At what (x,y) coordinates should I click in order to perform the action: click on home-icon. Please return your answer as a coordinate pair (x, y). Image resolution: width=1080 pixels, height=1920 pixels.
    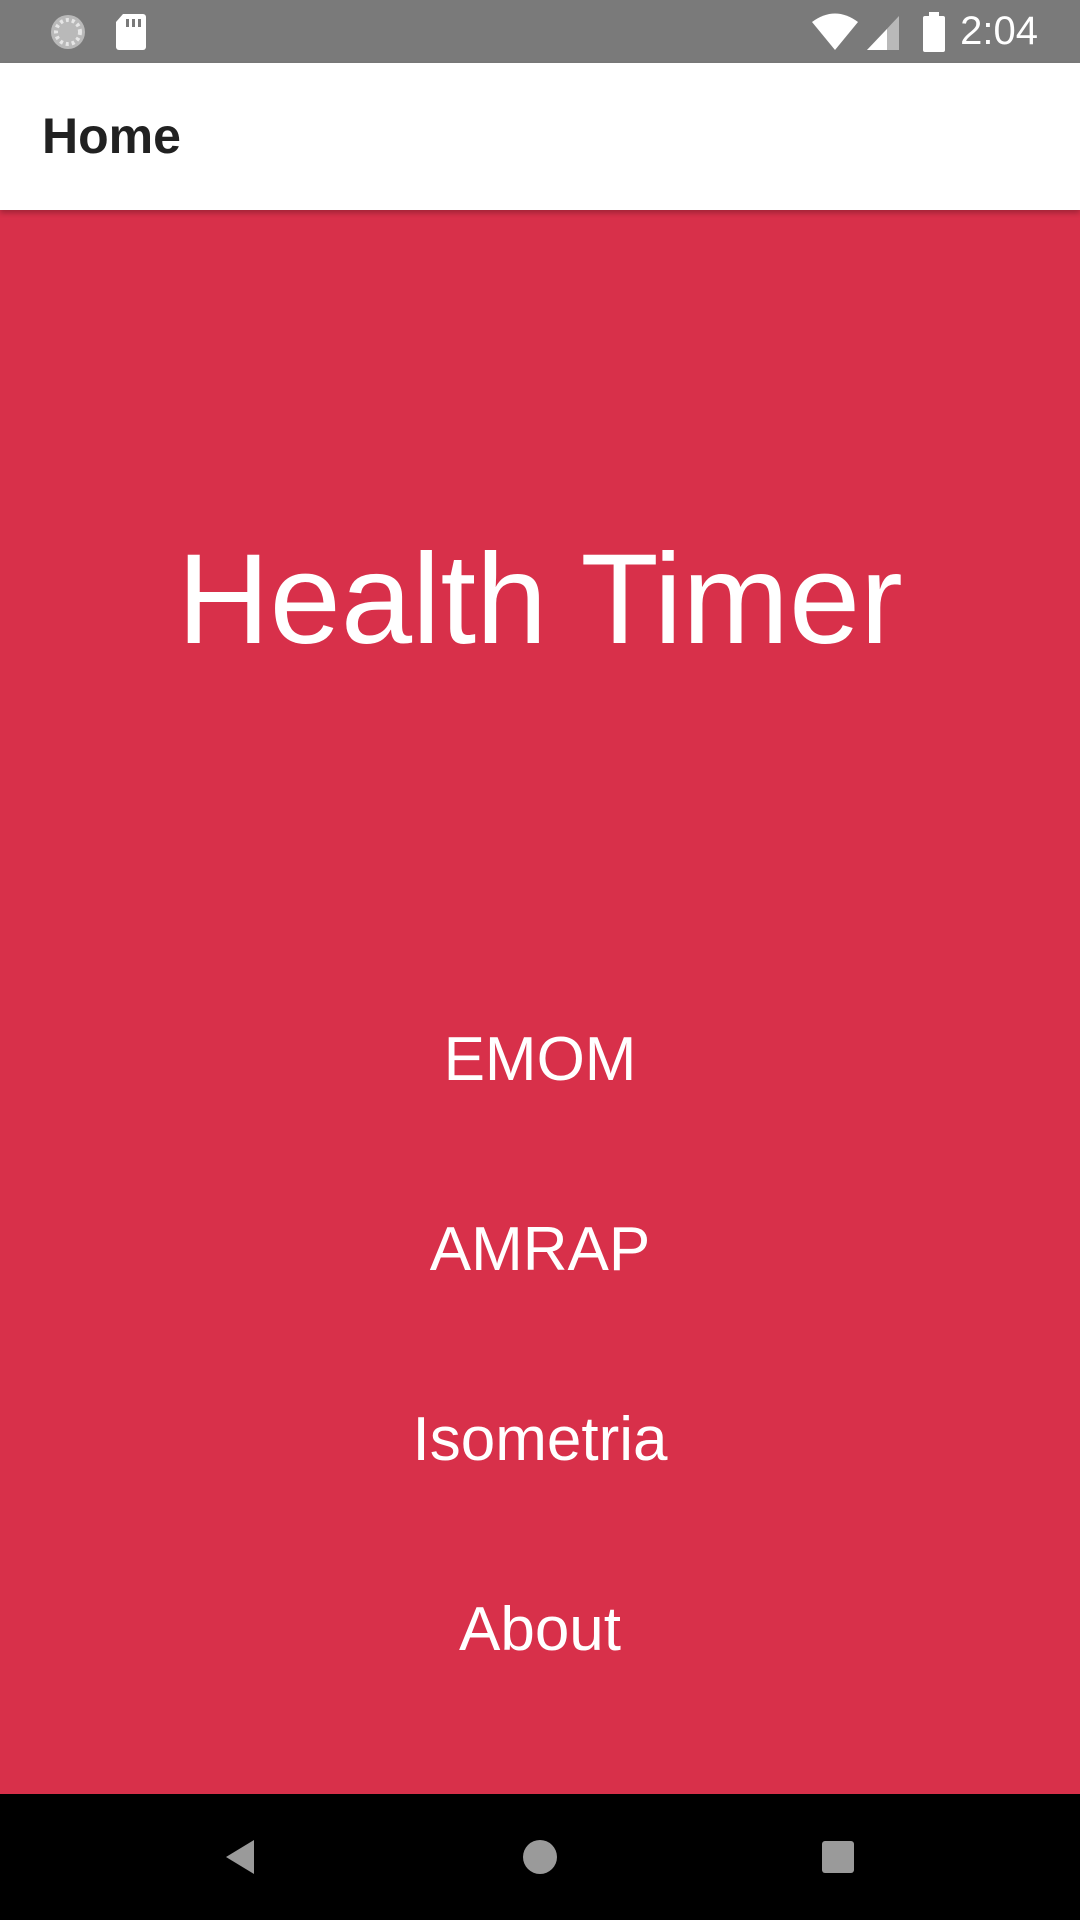
    Looking at the image, I should click on (540, 1857).